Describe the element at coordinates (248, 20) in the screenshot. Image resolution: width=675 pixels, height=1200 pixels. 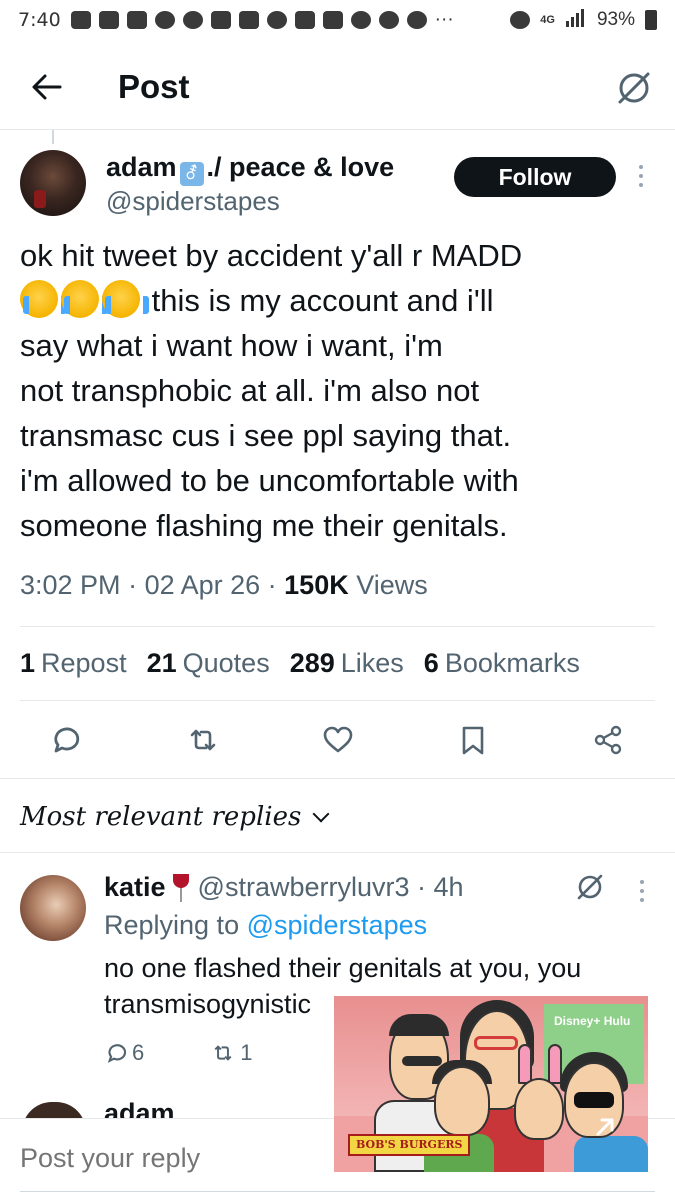
I see `voicemail-icon` at that location.